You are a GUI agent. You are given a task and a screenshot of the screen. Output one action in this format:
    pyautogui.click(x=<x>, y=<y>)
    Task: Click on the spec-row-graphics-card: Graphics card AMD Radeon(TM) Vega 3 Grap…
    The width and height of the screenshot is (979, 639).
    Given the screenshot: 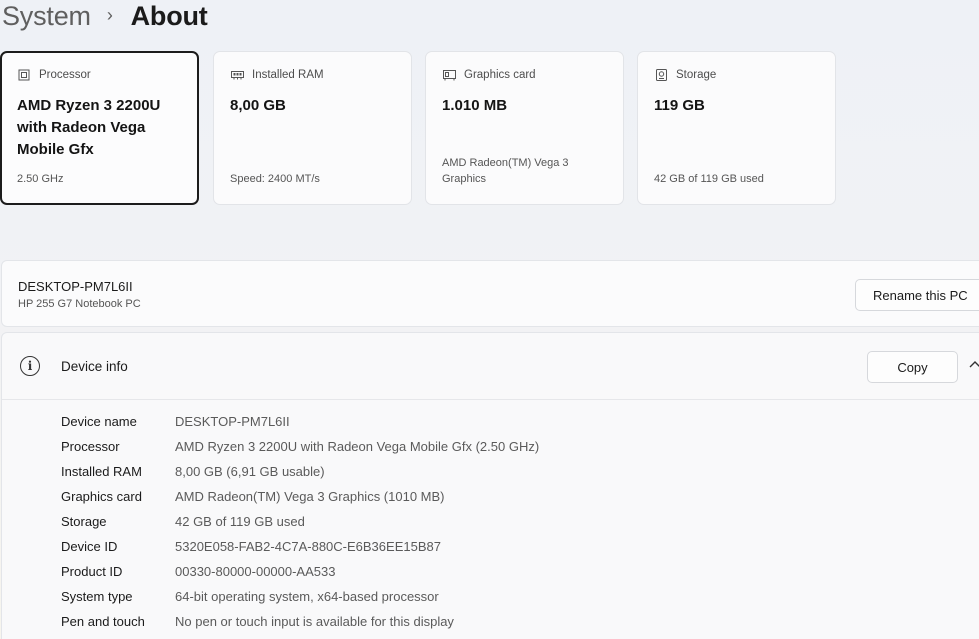 What is the action you would take?
    pyautogui.click(x=300, y=496)
    